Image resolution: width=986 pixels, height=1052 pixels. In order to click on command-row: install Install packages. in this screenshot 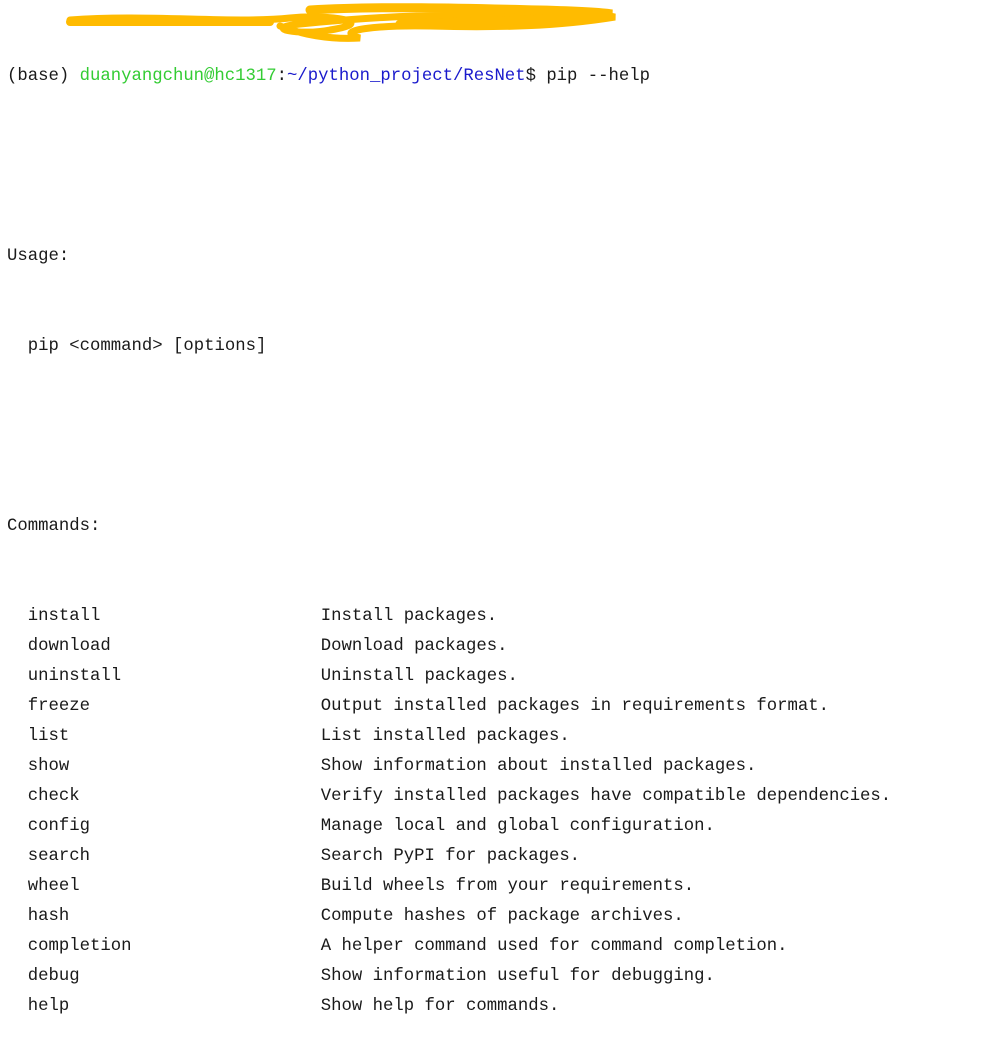, I will do `click(449, 617)`.